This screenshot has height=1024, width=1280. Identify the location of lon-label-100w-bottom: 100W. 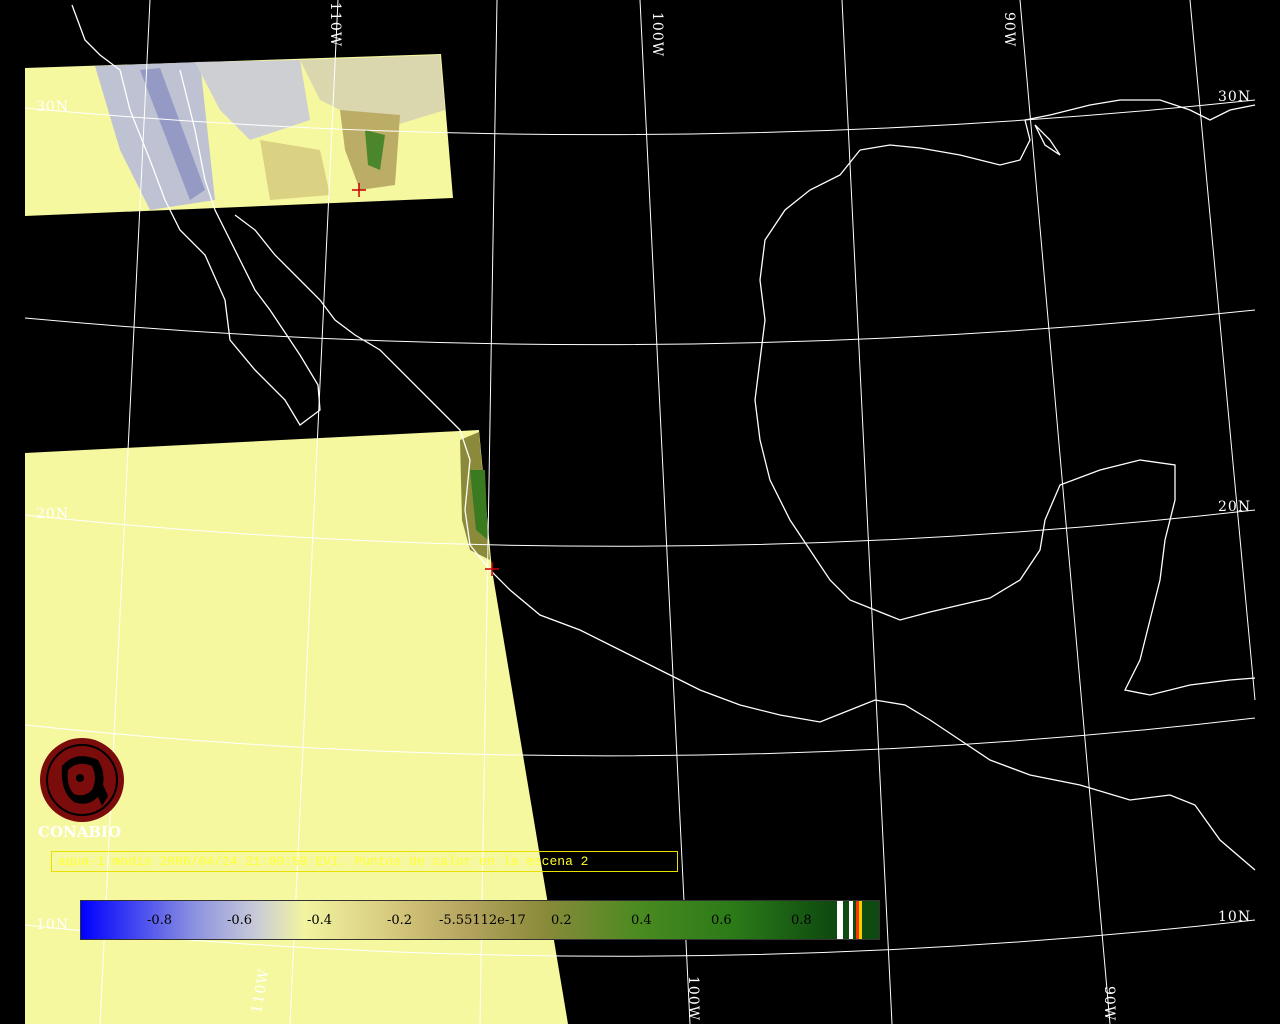
(693, 999).